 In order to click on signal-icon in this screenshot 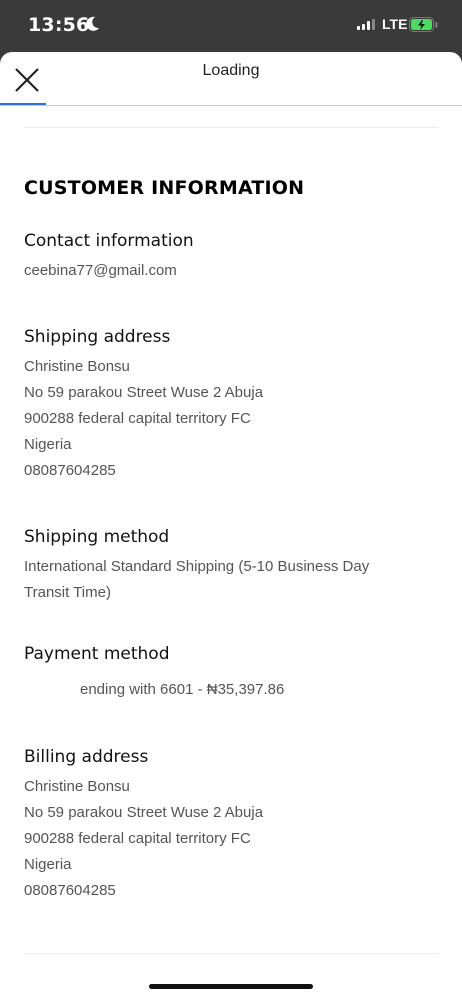, I will do `click(366, 24)`.